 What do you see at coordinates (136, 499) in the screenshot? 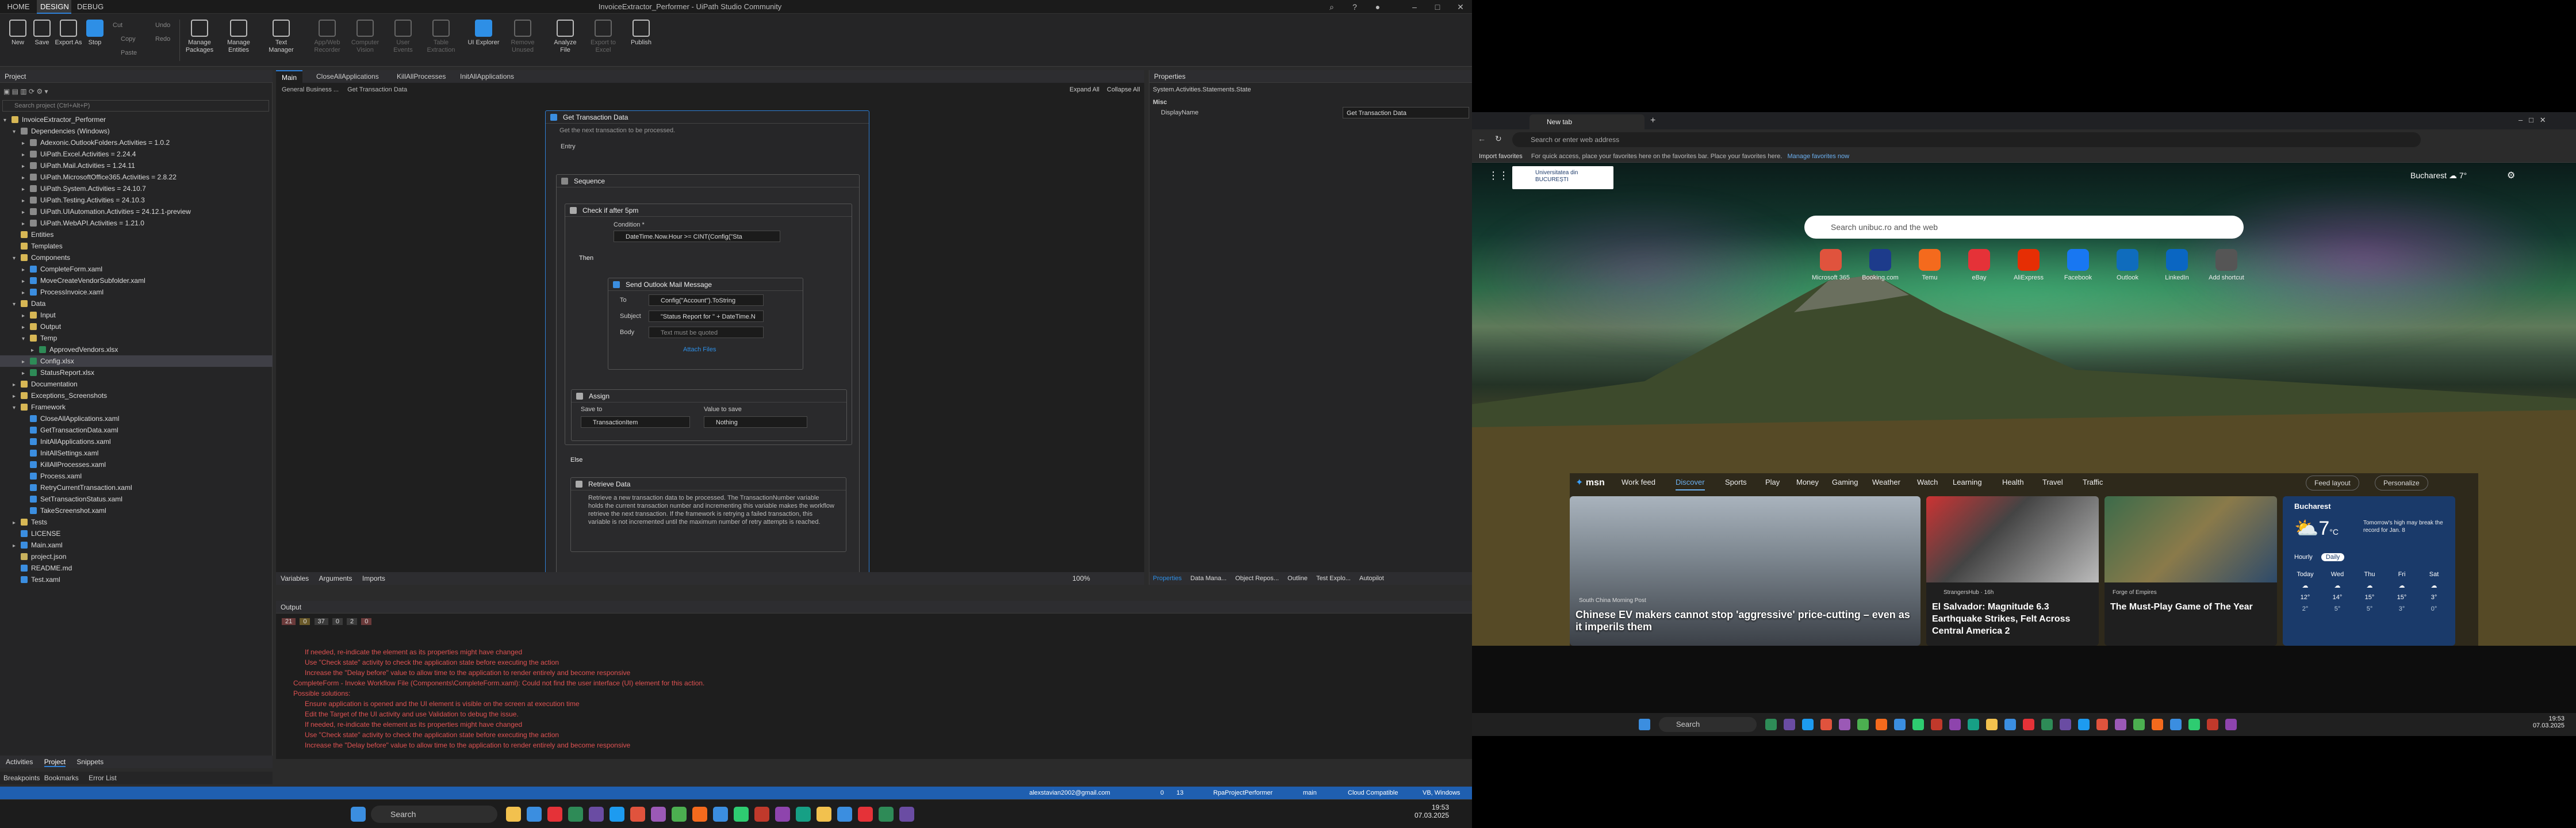
I see `tree-item: SetTransactionStatus.xaml` at bounding box center [136, 499].